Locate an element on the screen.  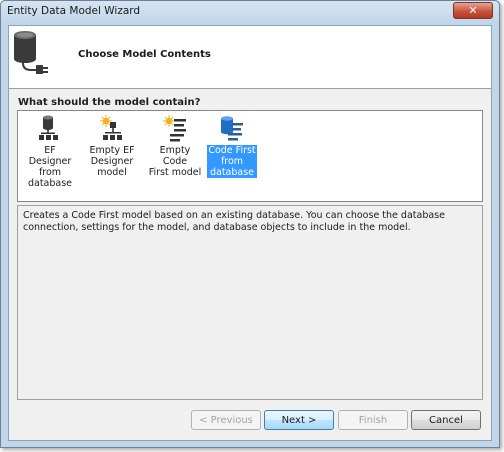
page-title: Choose Model Contents is located at coordinates (144, 54).